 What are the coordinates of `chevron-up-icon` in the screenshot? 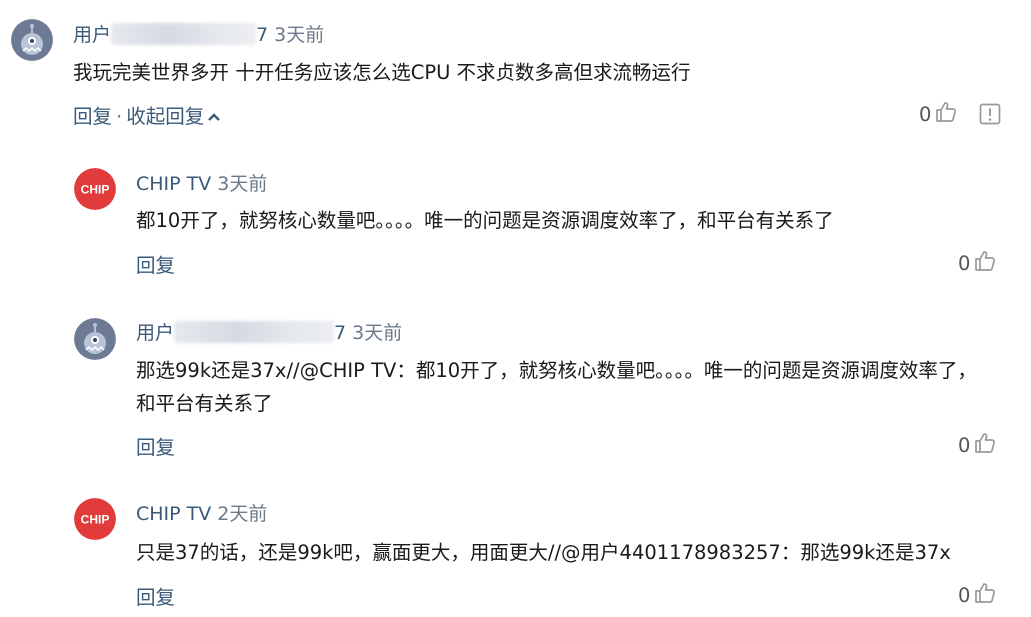 It's located at (214, 117).